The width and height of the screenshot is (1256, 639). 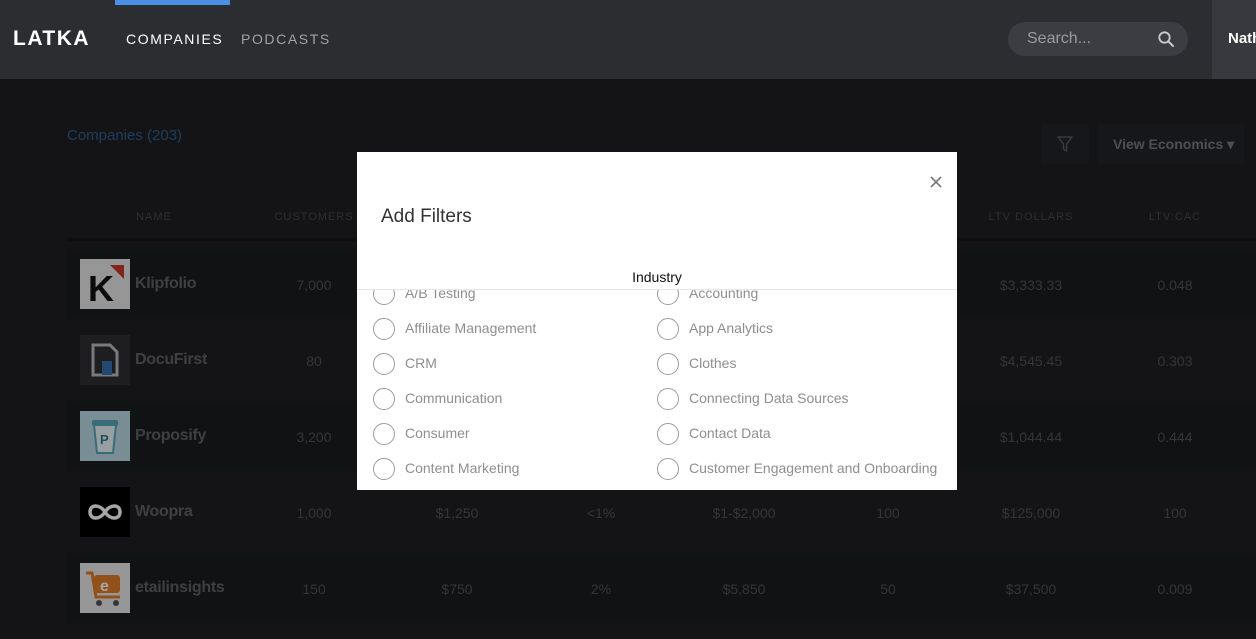 I want to click on industry-option: Affiliate Management, so click(x=518, y=329).